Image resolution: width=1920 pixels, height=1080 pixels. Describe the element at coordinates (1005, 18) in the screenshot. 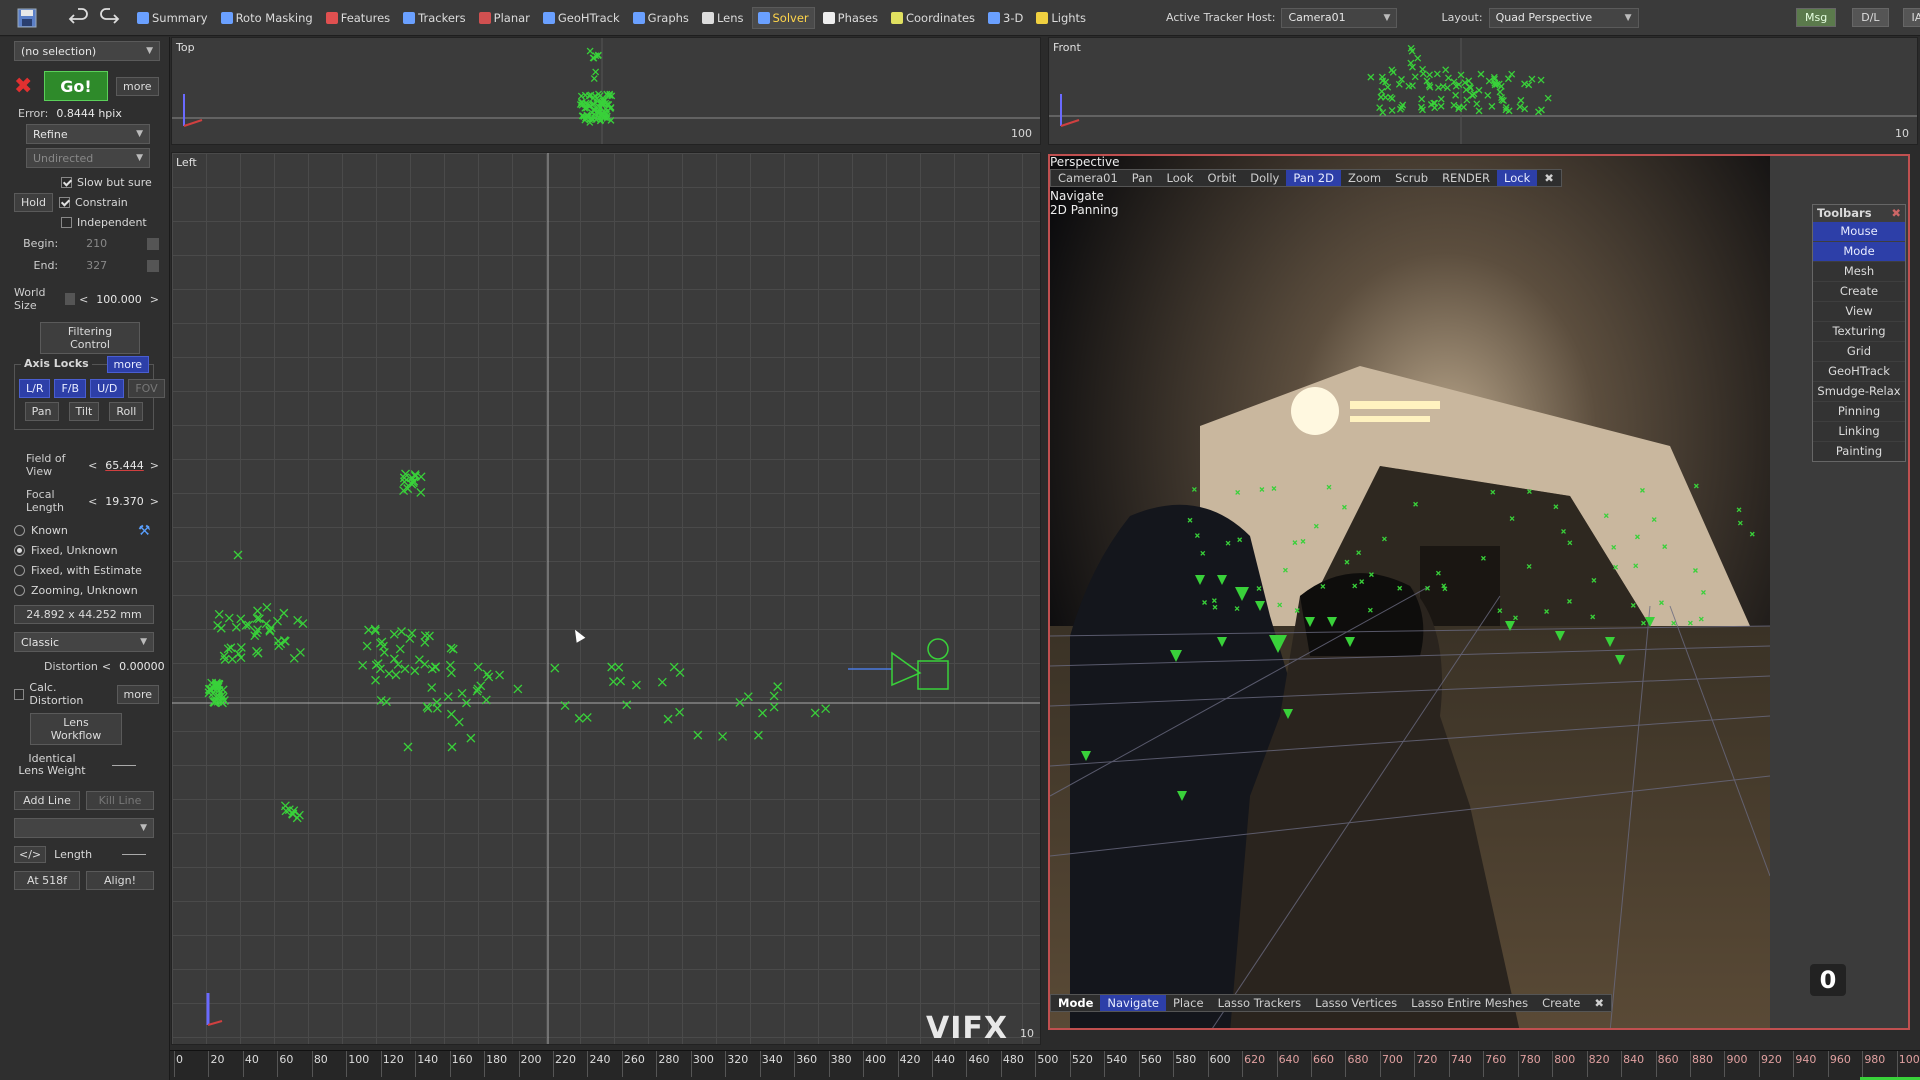

I see `tab-3-d: 3-D` at that location.